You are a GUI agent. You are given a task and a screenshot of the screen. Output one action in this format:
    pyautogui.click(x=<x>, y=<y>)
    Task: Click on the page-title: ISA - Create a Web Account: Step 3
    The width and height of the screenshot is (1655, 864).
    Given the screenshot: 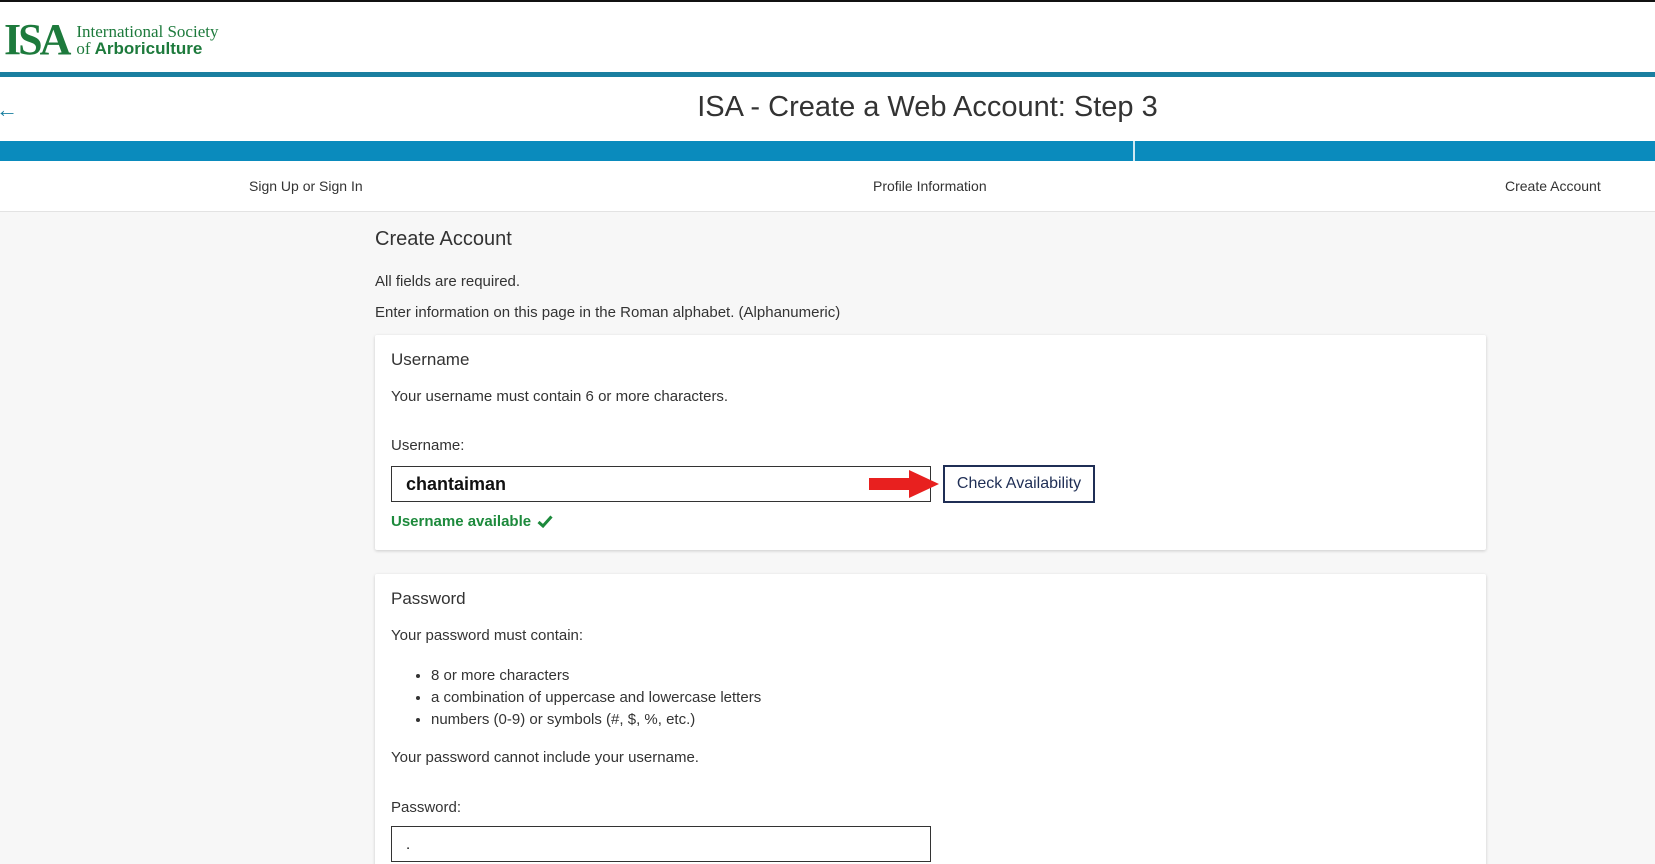 What is the action you would take?
    pyautogui.click(x=927, y=107)
    